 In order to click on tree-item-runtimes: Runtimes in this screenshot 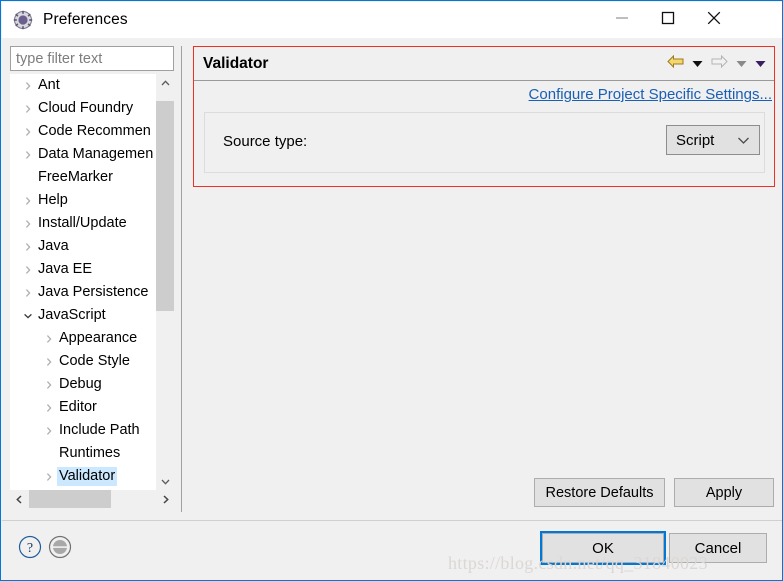, I will do `click(85, 453)`.